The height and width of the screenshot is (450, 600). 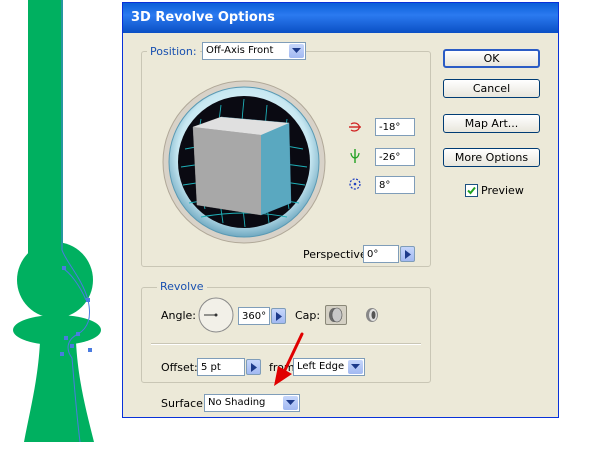 What do you see at coordinates (203, 17) in the screenshot?
I see `dialog-title: 3D Revolve Options` at bounding box center [203, 17].